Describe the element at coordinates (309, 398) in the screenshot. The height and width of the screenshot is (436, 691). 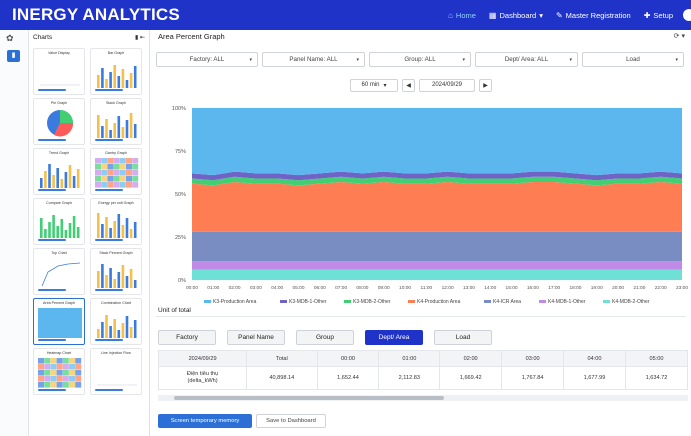
I see `scrollbar-thumb` at that location.